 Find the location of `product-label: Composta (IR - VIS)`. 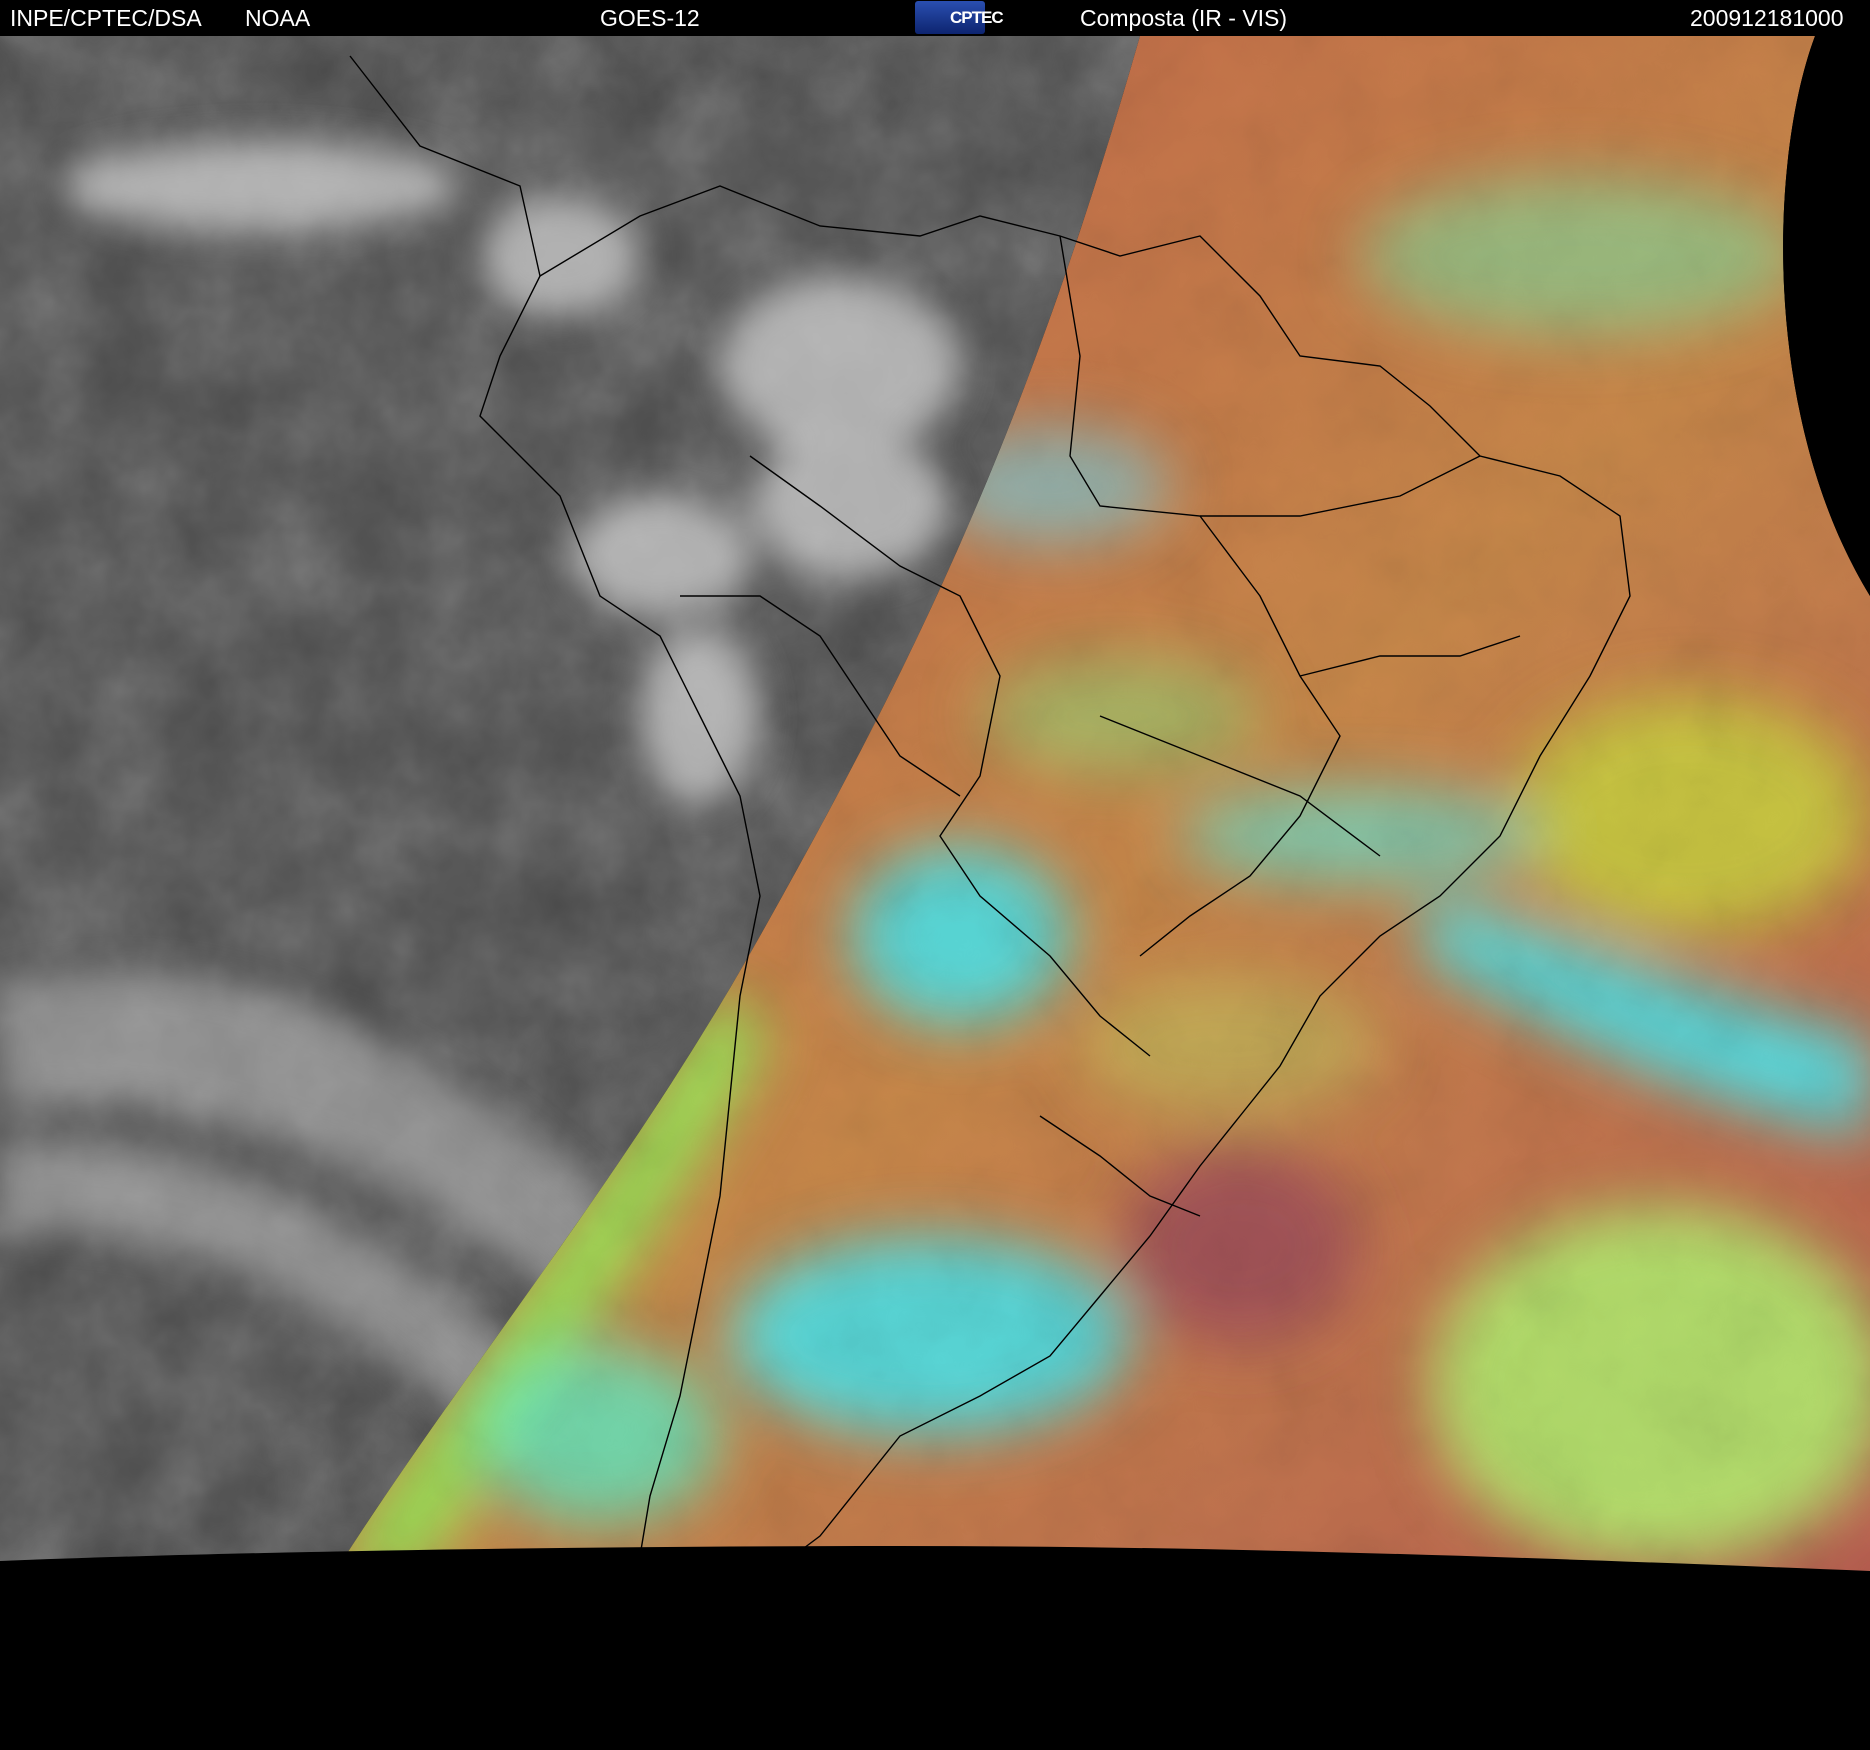

product-label: Composta (IR - VIS) is located at coordinates (1184, 18).